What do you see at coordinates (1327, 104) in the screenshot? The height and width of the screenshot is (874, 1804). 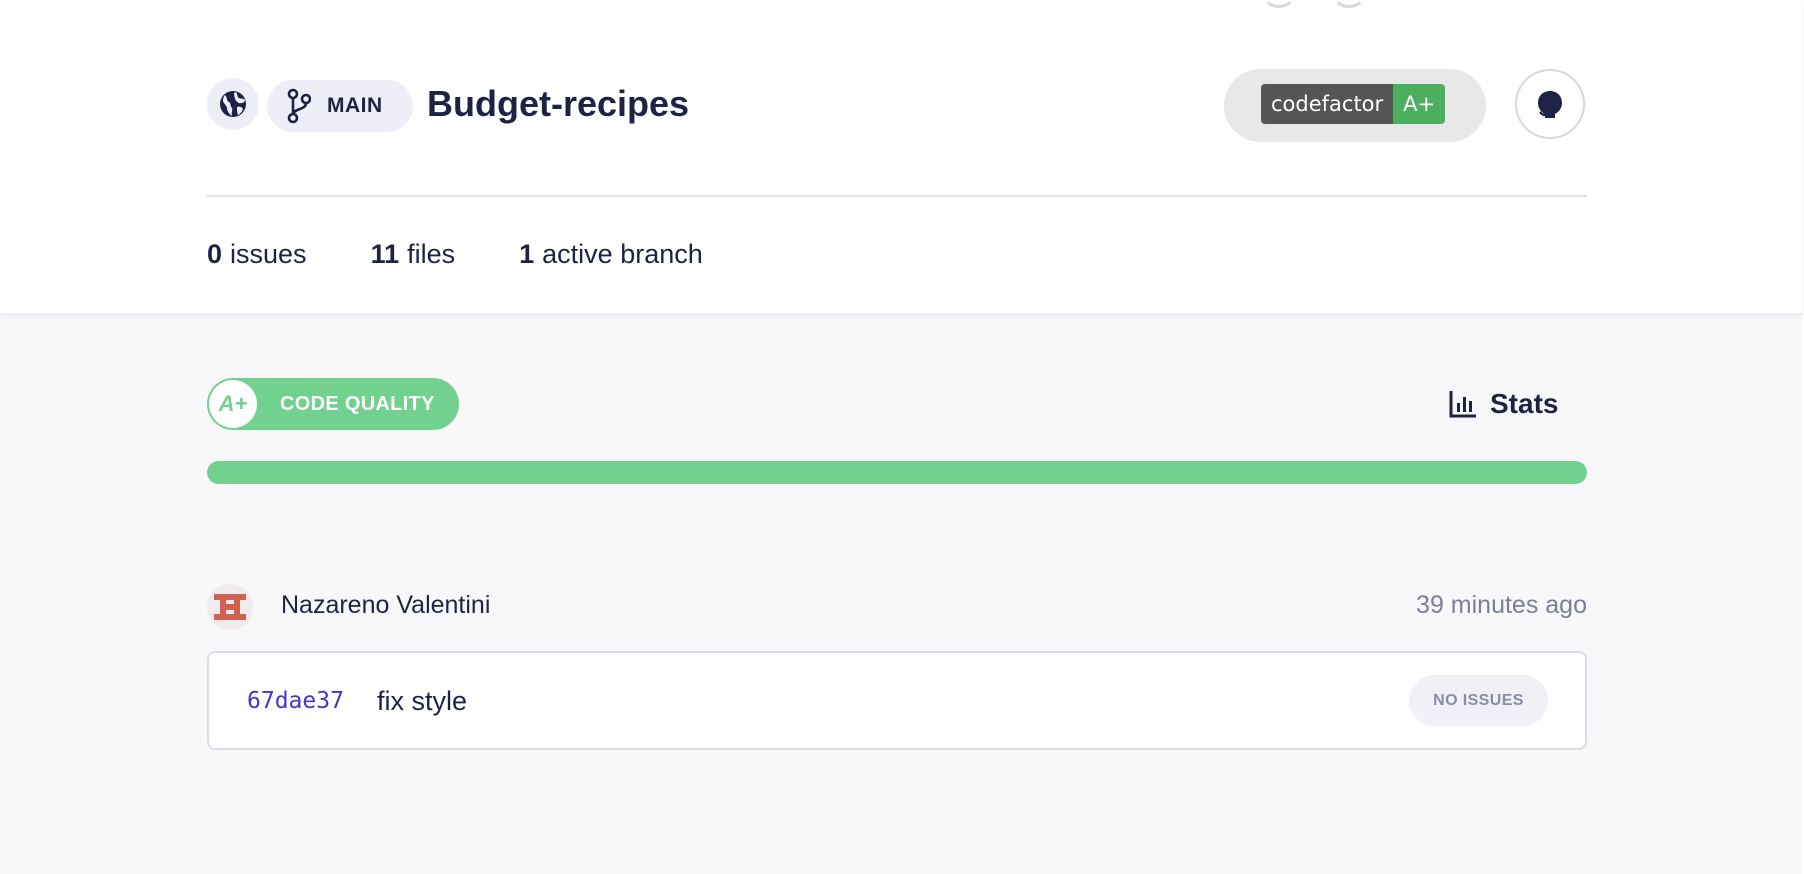 I see `badge-left-text: codefactor` at bounding box center [1327, 104].